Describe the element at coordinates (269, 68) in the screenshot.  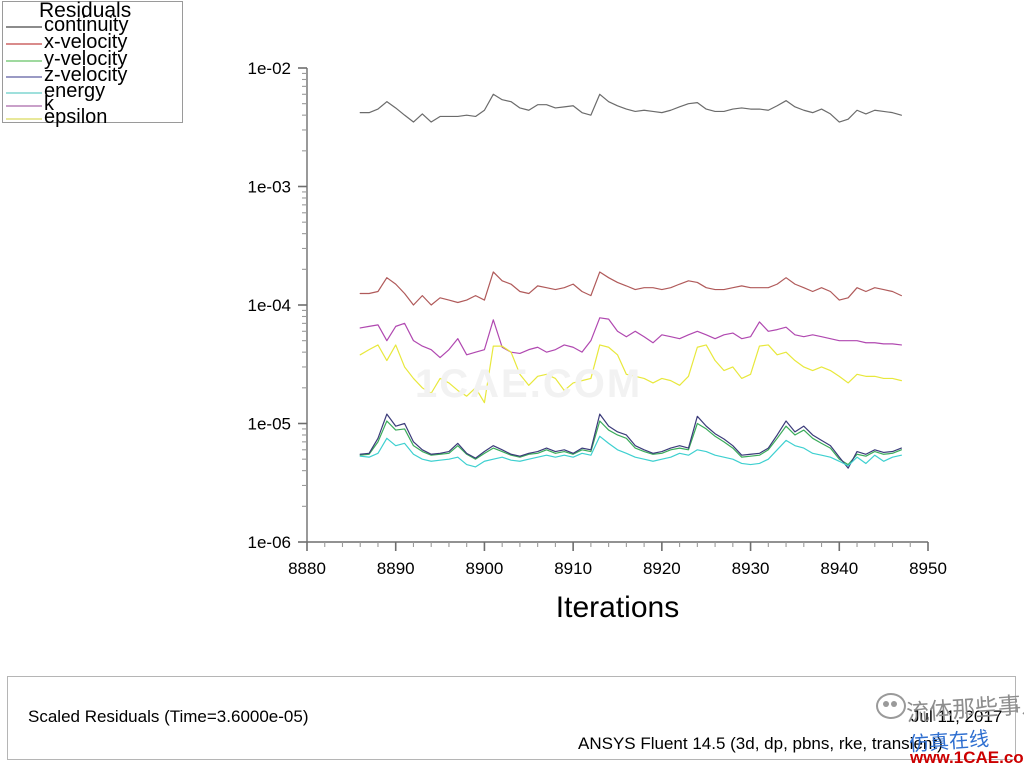
I see `y-axis-tick-label: 1e-02` at that location.